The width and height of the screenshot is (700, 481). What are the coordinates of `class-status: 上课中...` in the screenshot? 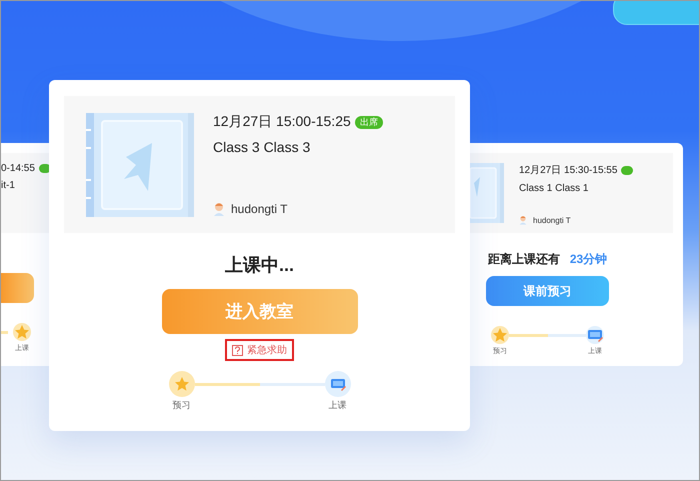 It's located at (259, 265).